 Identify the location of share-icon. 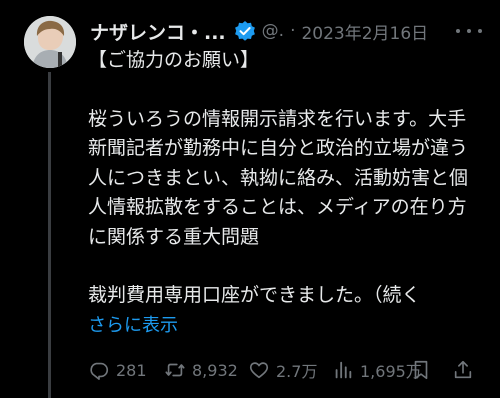
(463, 370).